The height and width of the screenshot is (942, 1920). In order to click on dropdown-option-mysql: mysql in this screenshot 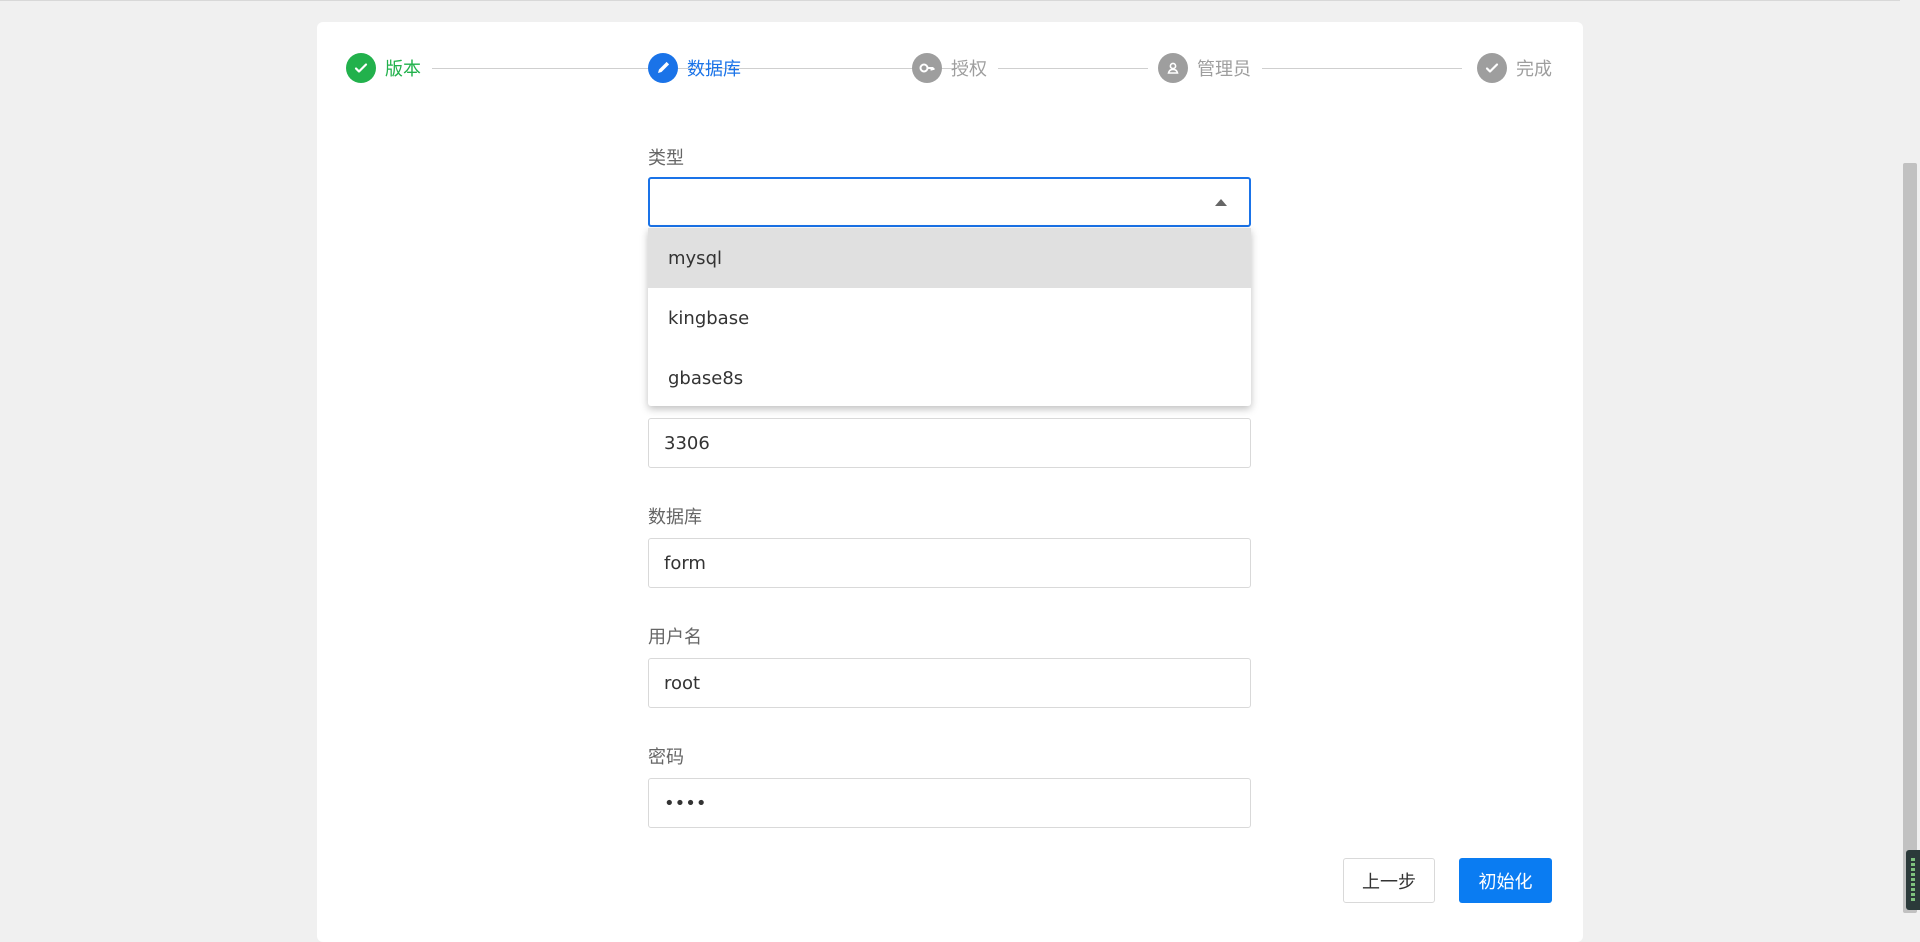, I will do `click(949, 258)`.